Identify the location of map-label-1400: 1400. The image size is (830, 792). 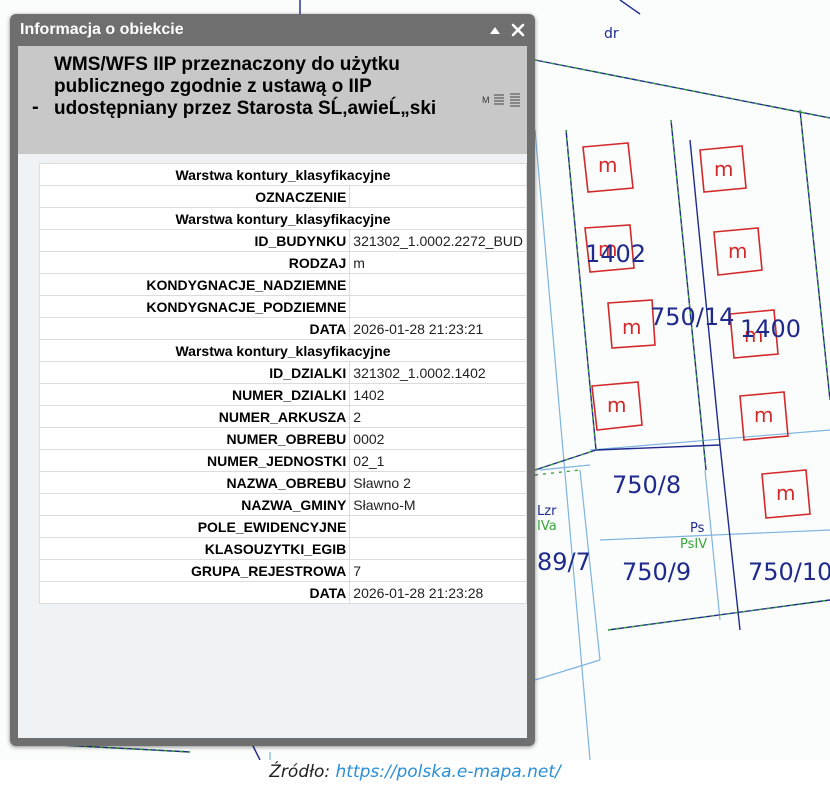
(770, 329).